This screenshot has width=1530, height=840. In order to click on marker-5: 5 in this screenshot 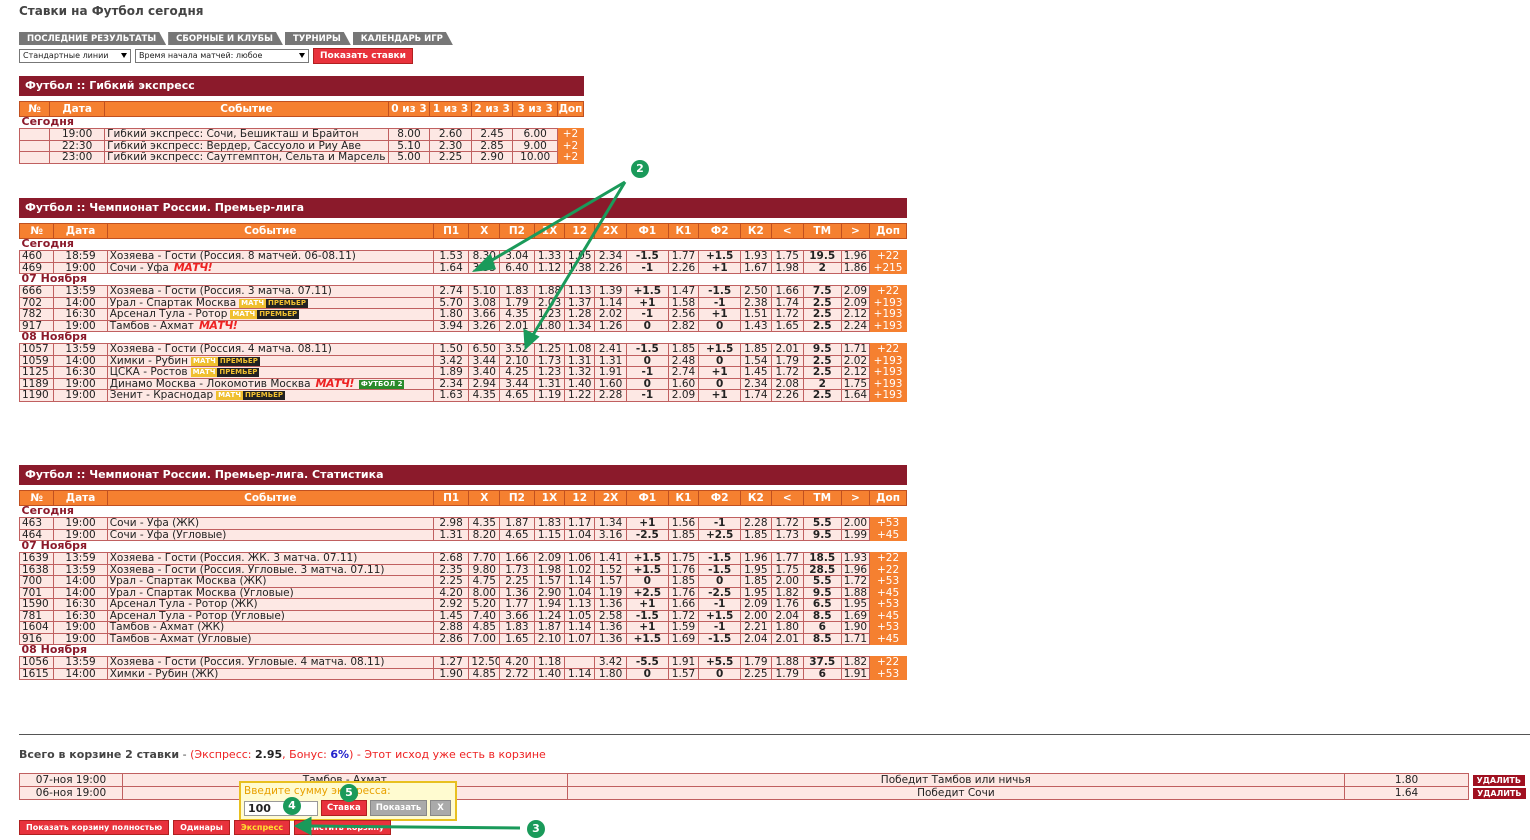, I will do `click(349, 793)`.